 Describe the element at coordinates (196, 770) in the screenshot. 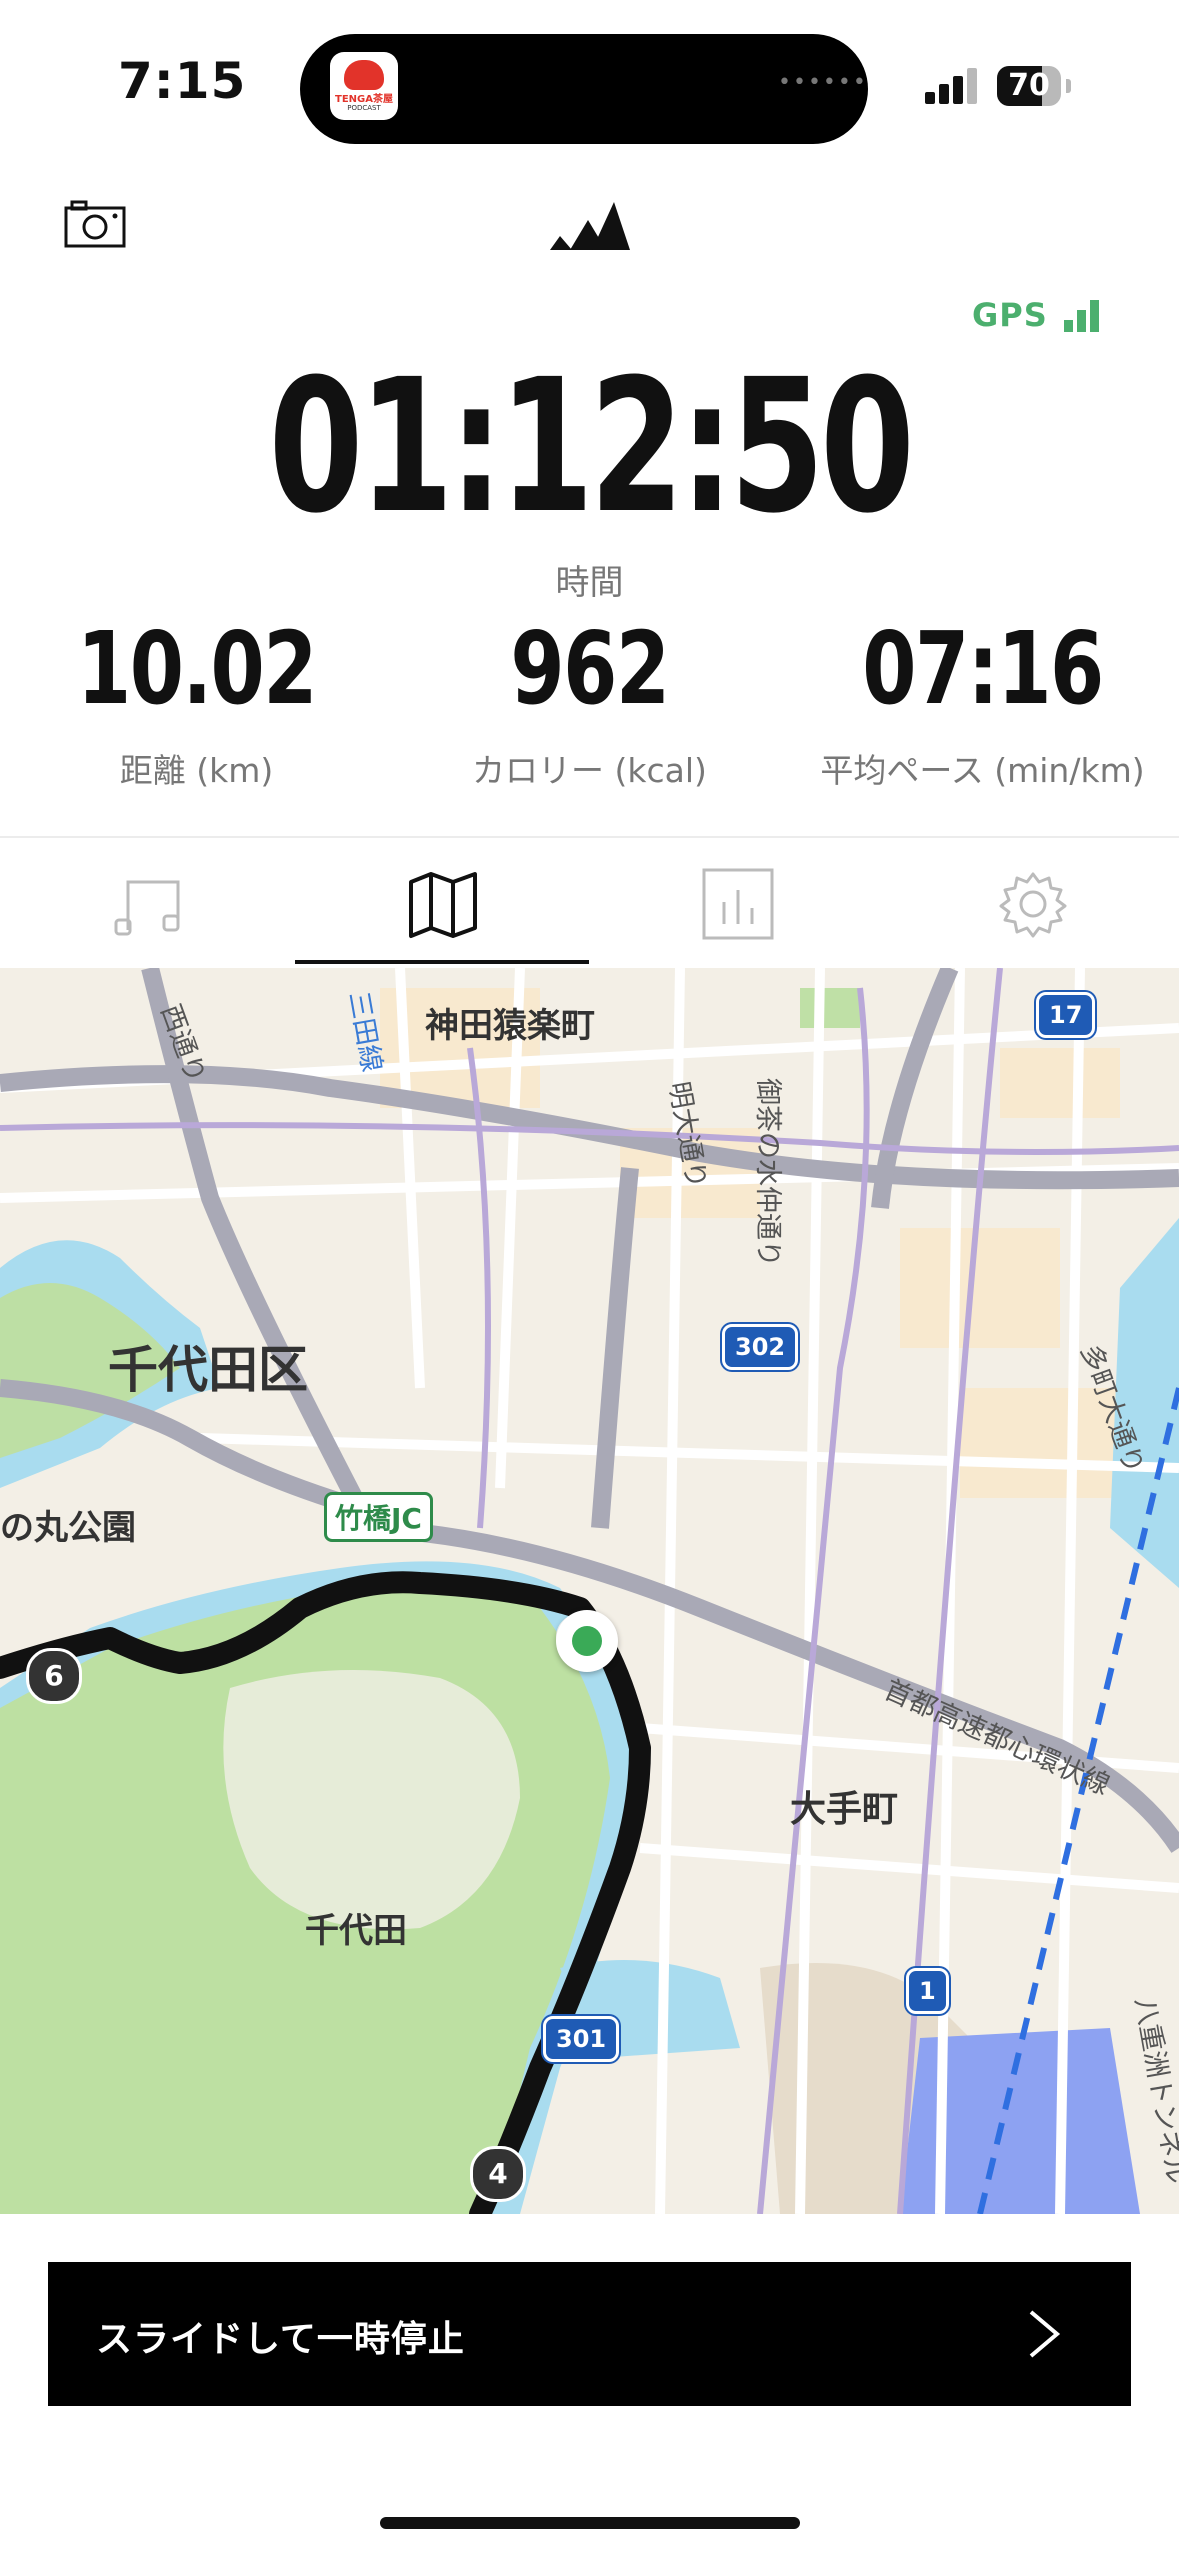

I see `distance-label: 距離 (km)` at that location.